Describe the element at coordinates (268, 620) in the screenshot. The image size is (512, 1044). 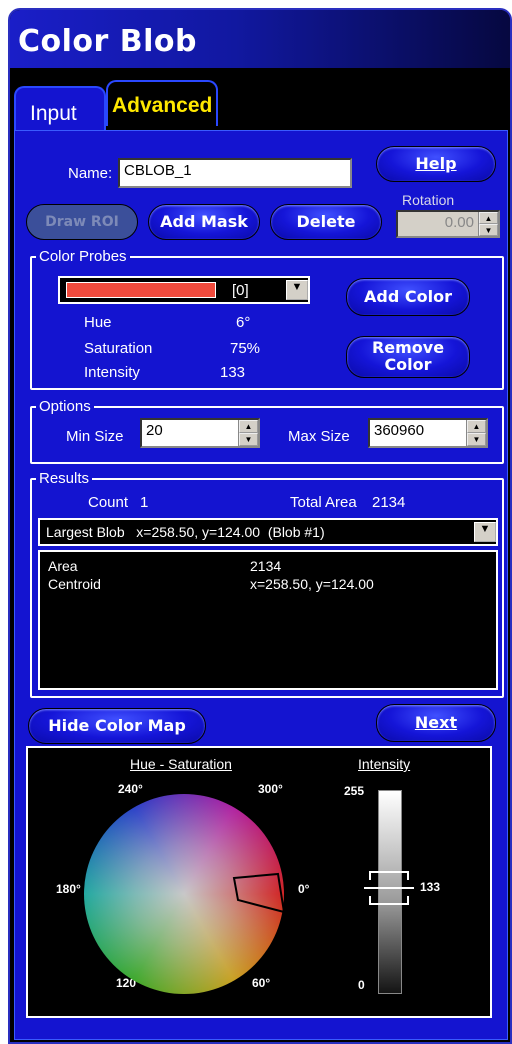
I see `results-list: Area 2134 Centroid x=258.50, y=124.00` at that location.